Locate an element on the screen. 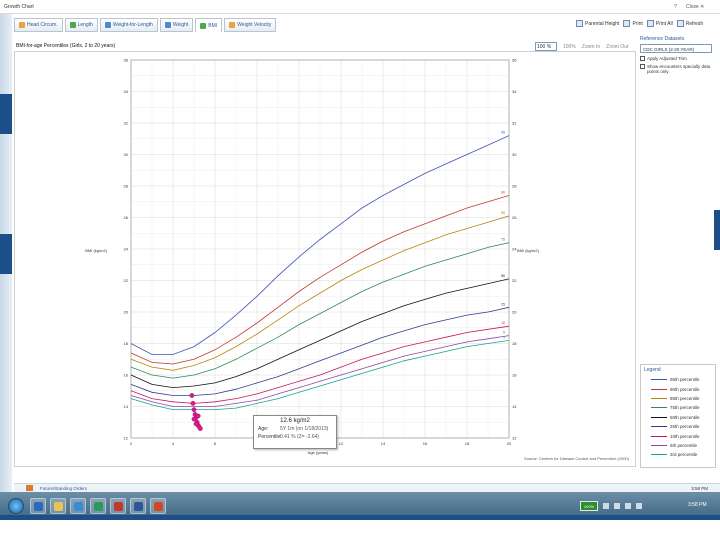 Image resolution: width=720 pixels, height=540 pixels. word-icon is located at coordinates (138, 506).